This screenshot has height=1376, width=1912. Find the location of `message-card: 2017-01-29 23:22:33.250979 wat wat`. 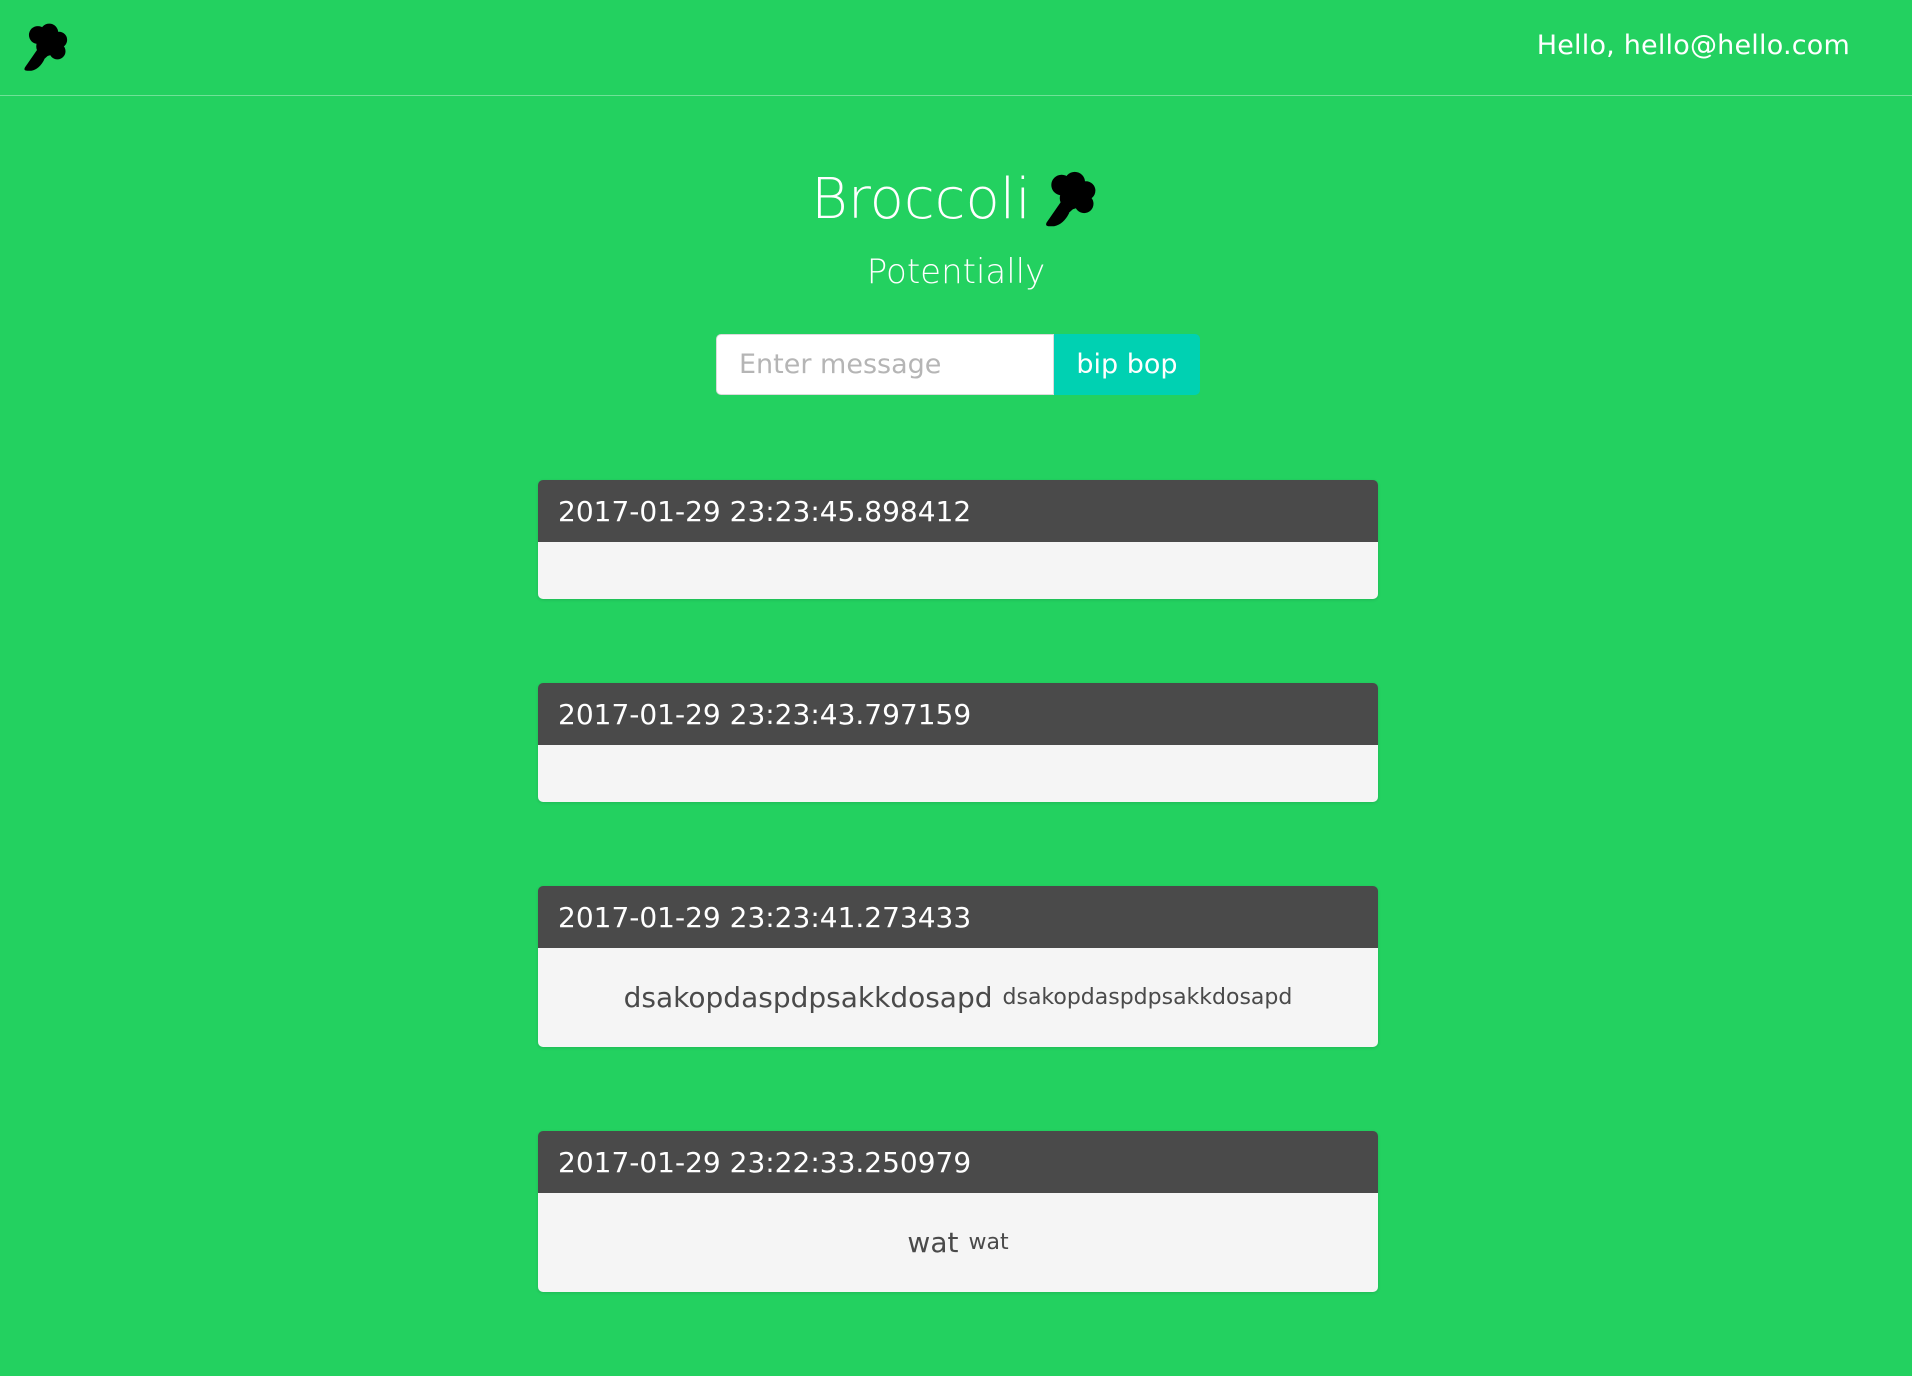

message-card: 2017-01-29 23:22:33.250979 wat wat is located at coordinates (958, 1211).